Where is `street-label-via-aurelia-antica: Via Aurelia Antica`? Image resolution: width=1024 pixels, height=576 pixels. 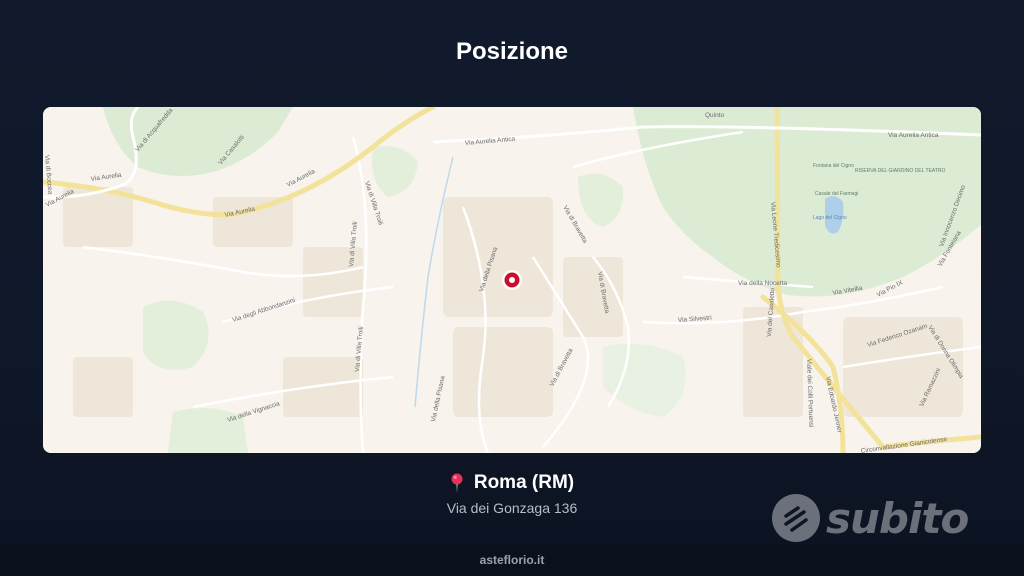 street-label-via-aurelia-antica: Via Aurelia Antica is located at coordinates (913, 135).